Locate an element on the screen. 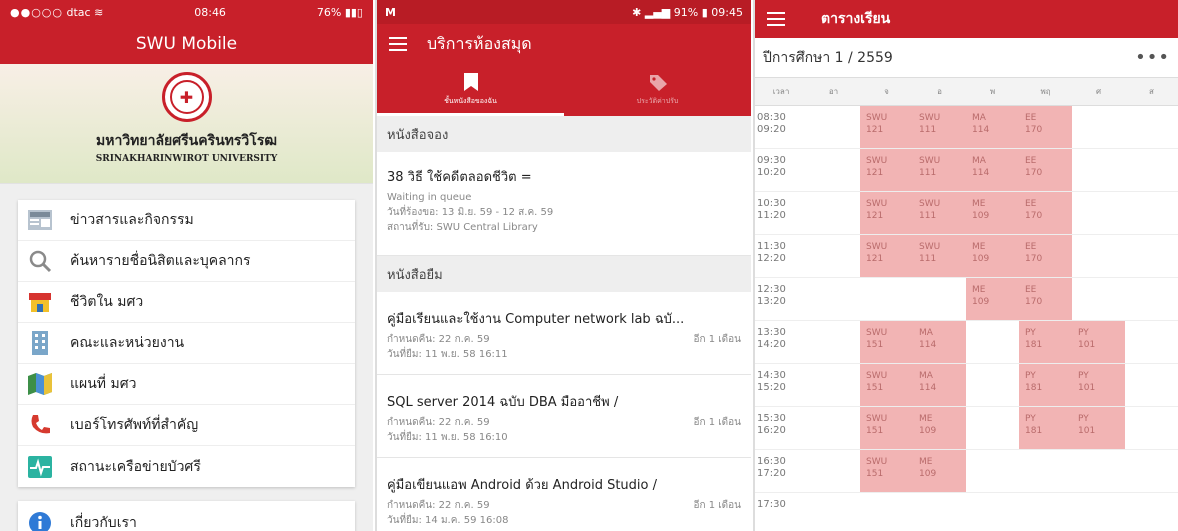 Image resolution: width=1178 pixels, height=531 pixels. time-remaining: อีก 1 เดือน is located at coordinates (717, 422).